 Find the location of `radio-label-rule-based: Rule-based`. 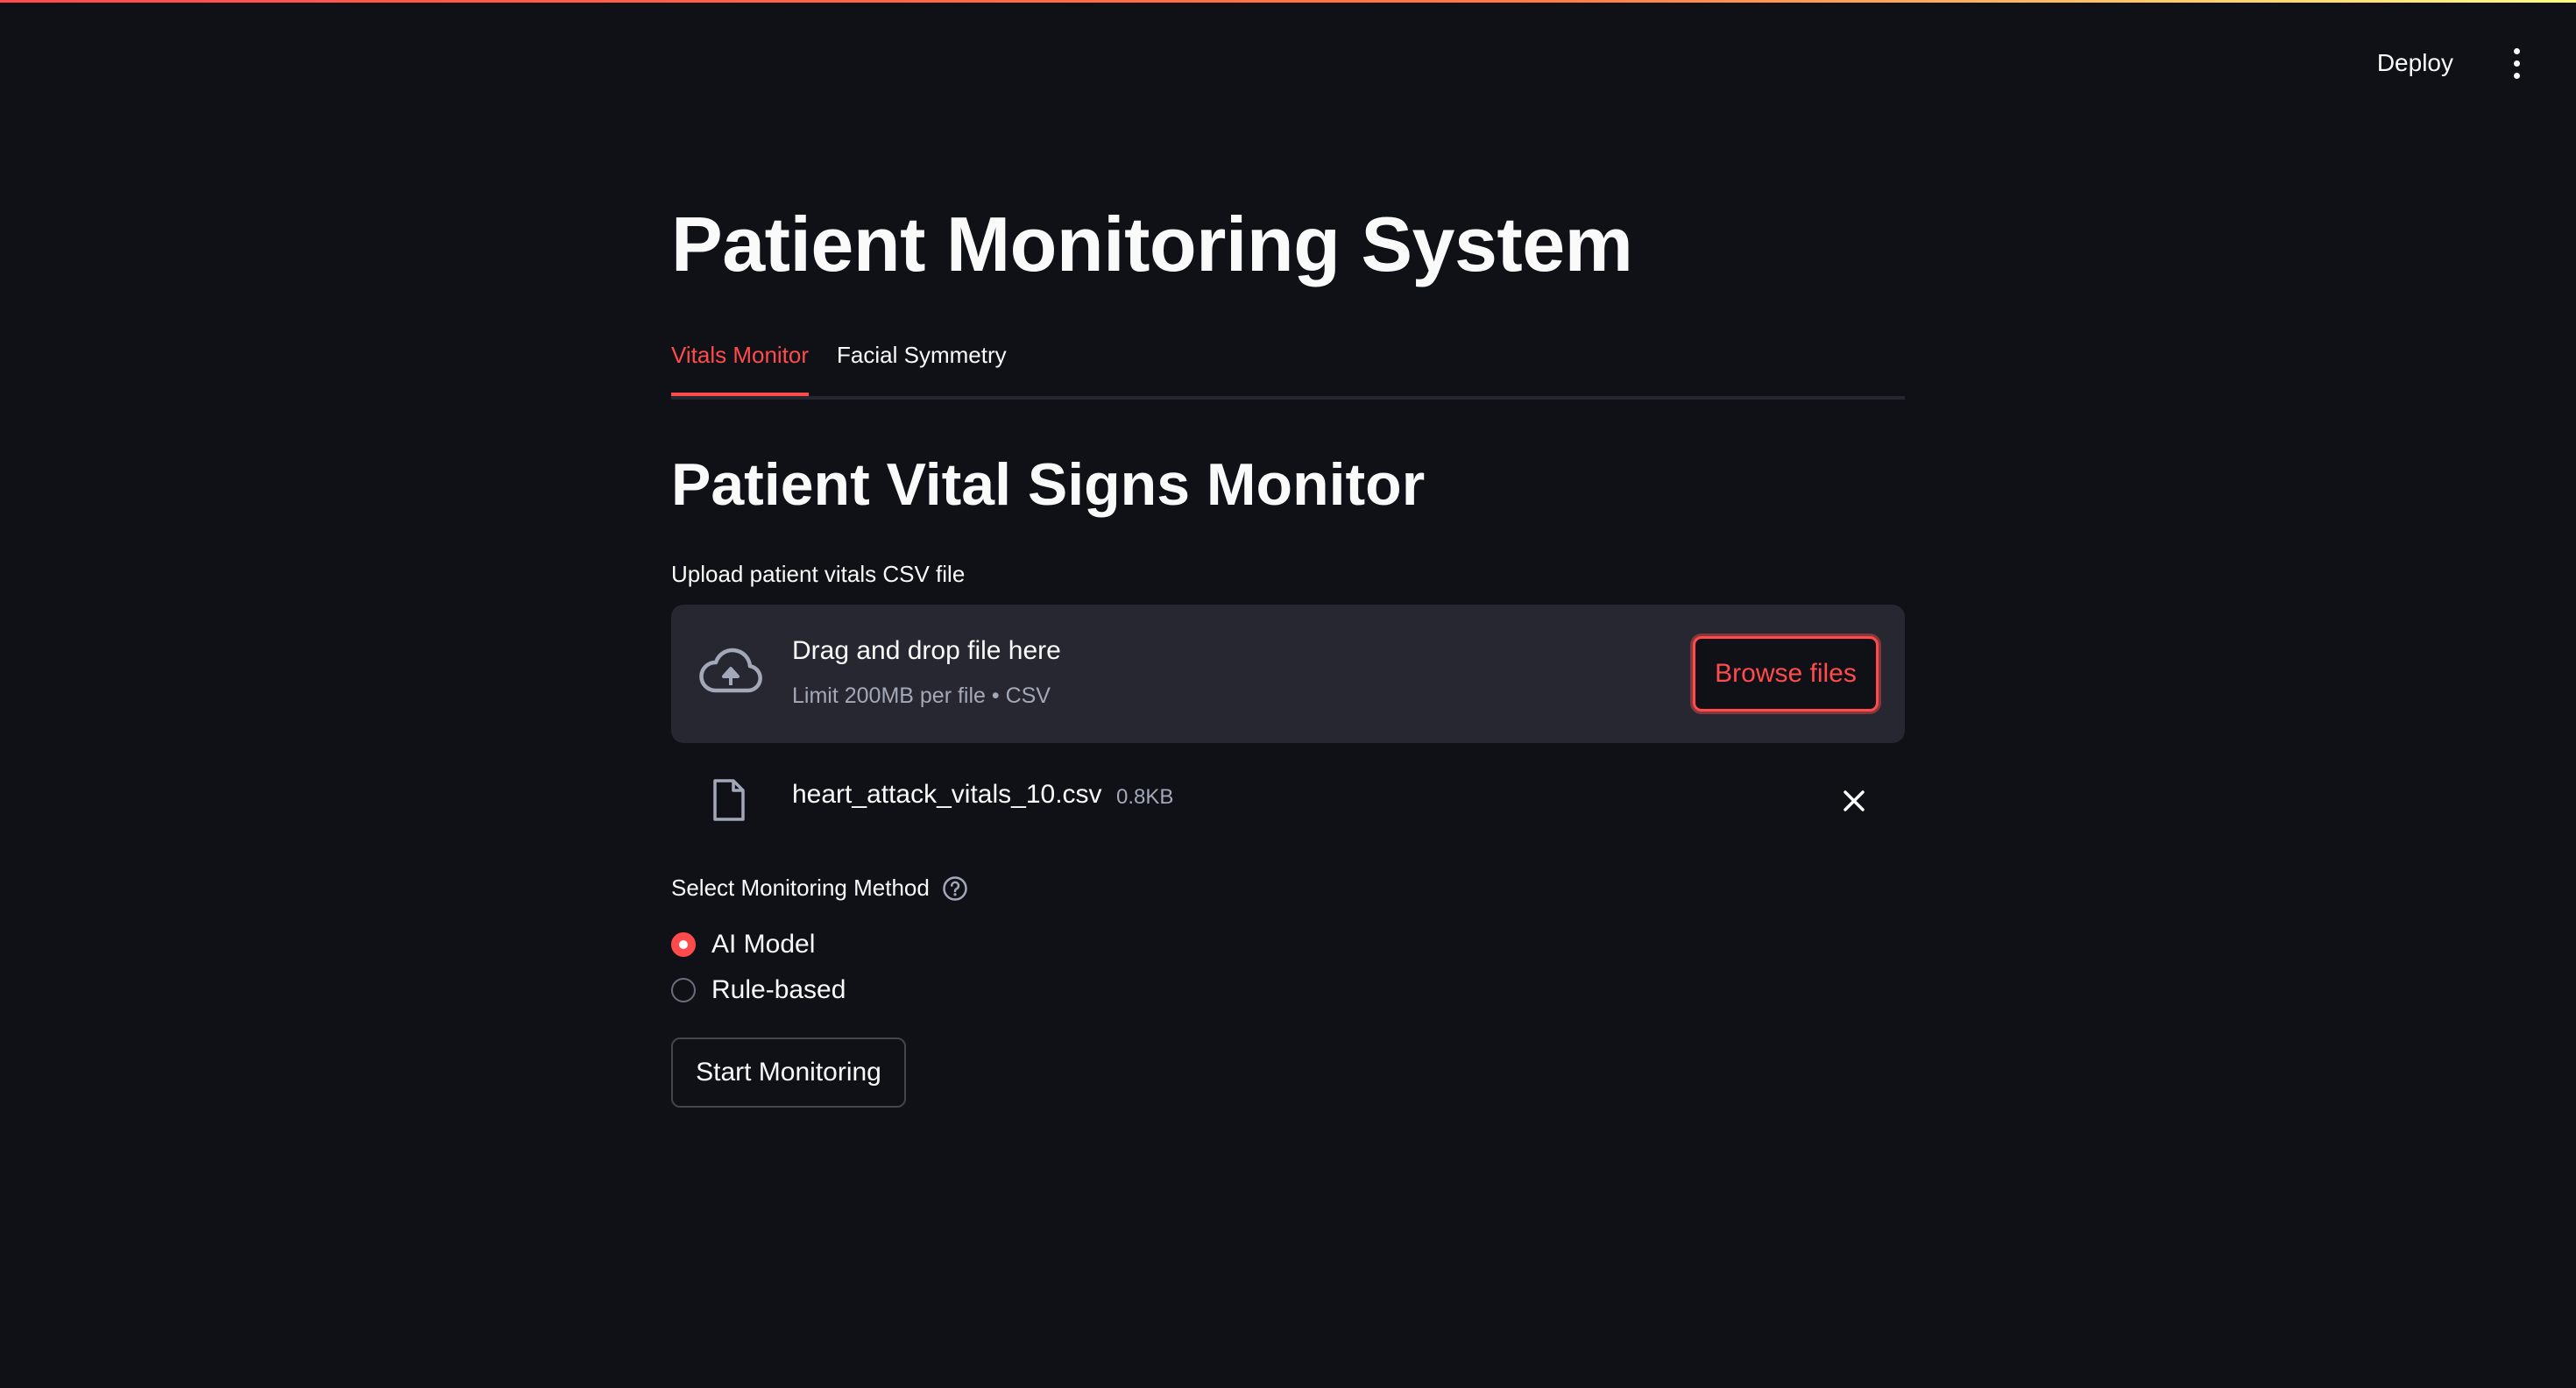

radio-label-rule-based: Rule-based is located at coordinates (778, 990).